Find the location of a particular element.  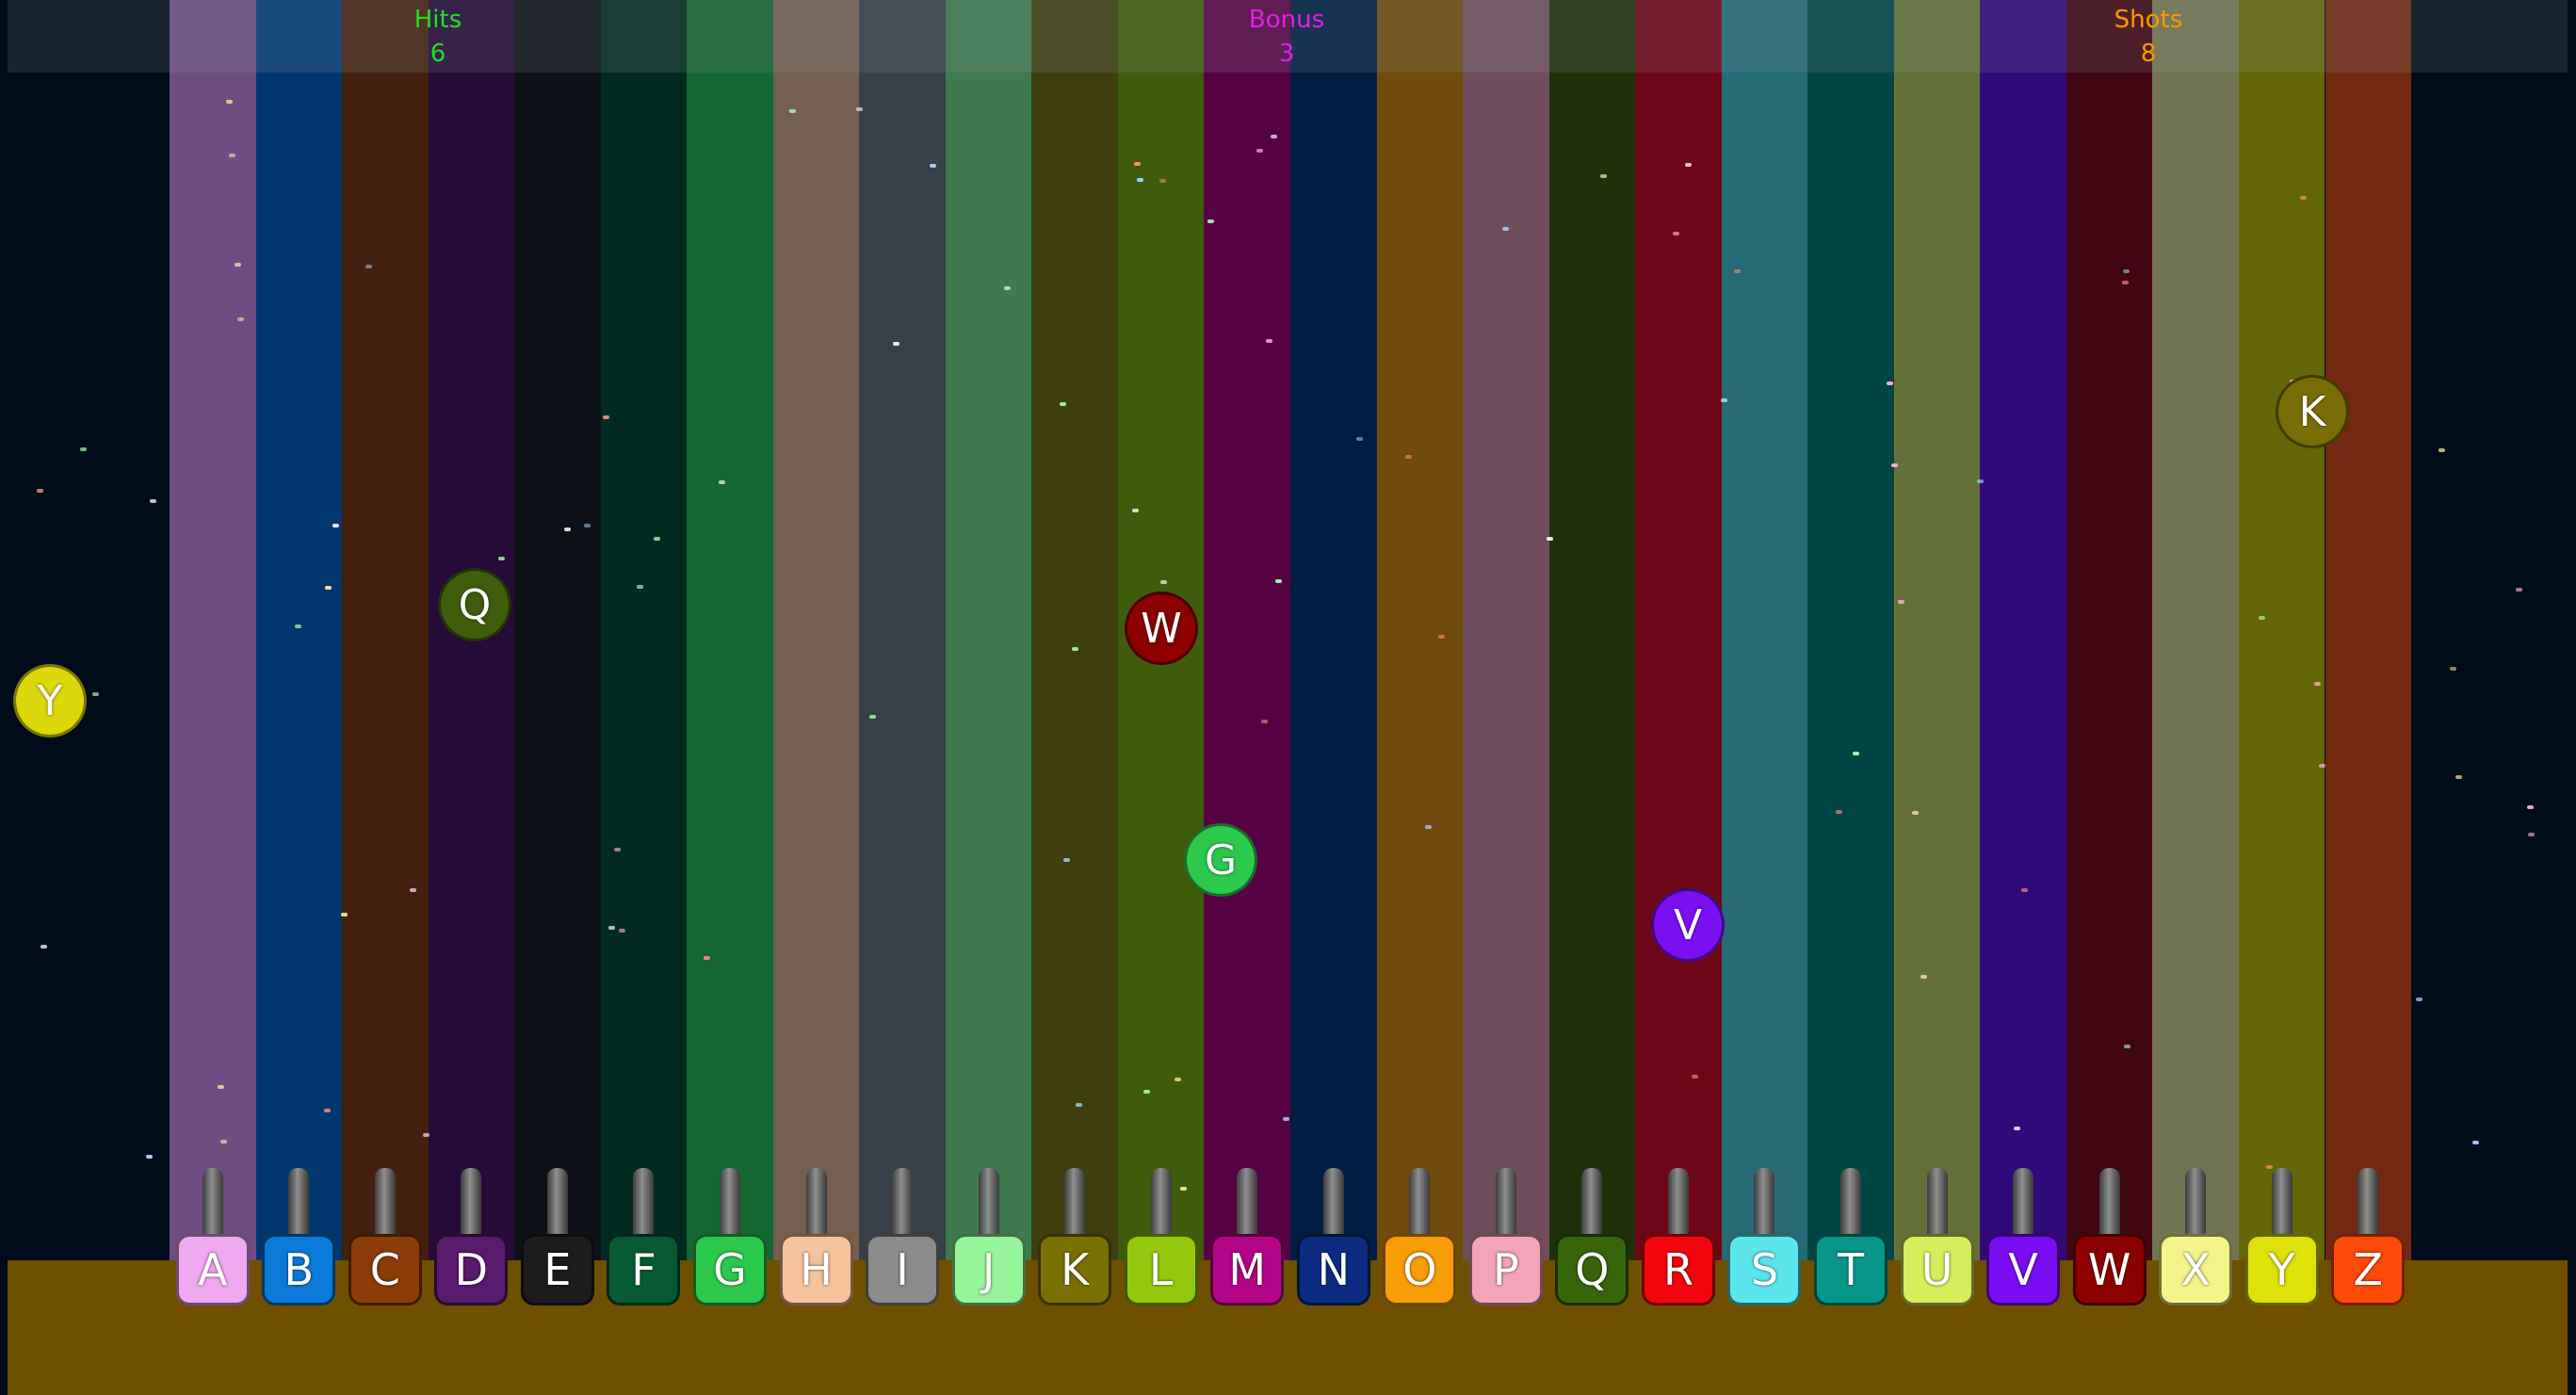

letter-key-o: O is located at coordinates (1420, 1270).